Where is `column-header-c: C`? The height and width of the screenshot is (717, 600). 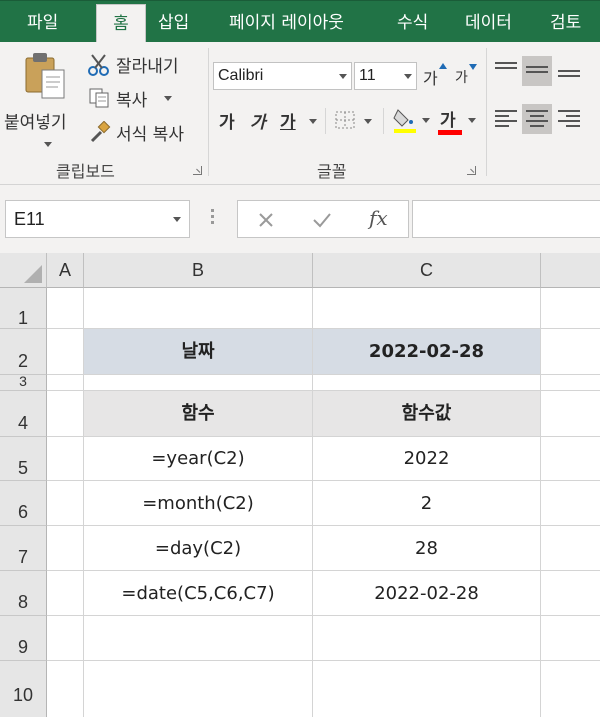
column-header-c: C is located at coordinates (427, 270).